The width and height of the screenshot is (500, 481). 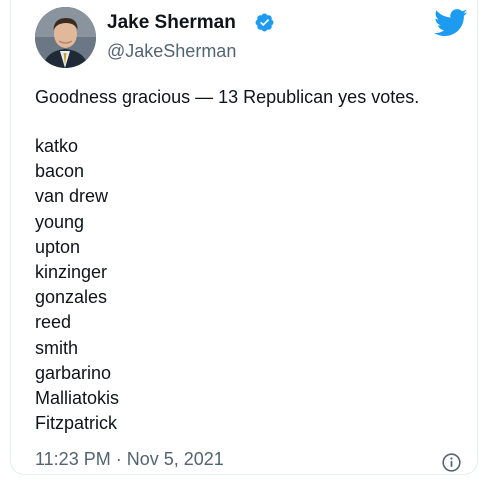 What do you see at coordinates (57, 146) in the screenshot?
I see `list-item: katko` at bounding box center [57, 146].